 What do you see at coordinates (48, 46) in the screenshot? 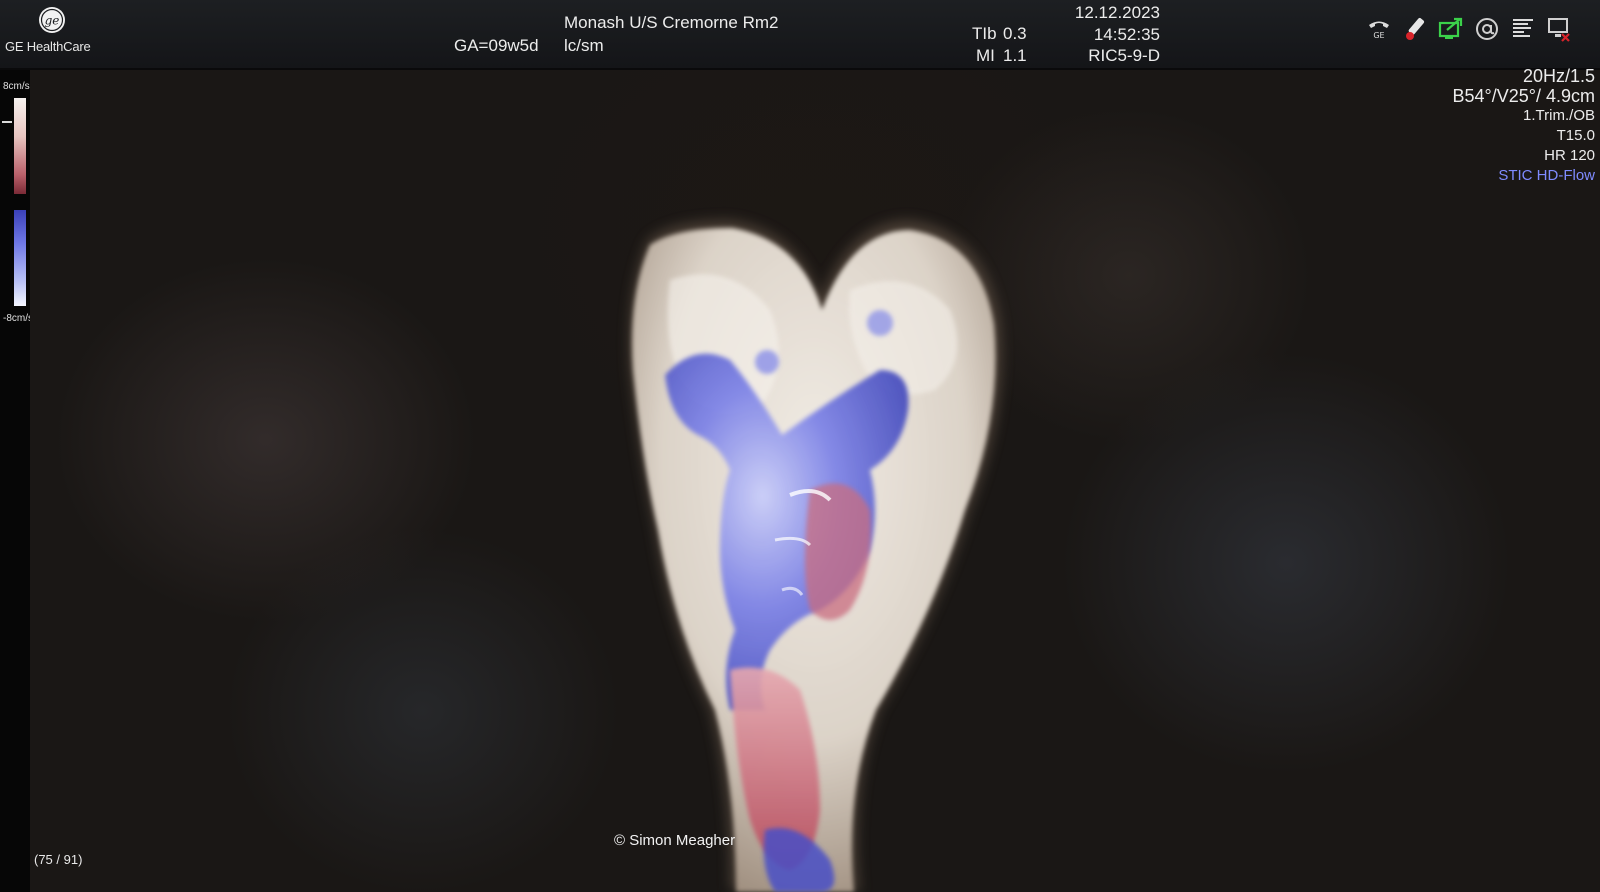
I see `brand-name: GE HealthCare` at bounding box center [48, 46].